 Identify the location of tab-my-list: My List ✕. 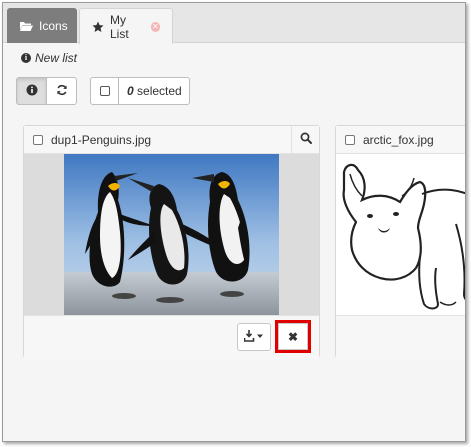
(126, 26).